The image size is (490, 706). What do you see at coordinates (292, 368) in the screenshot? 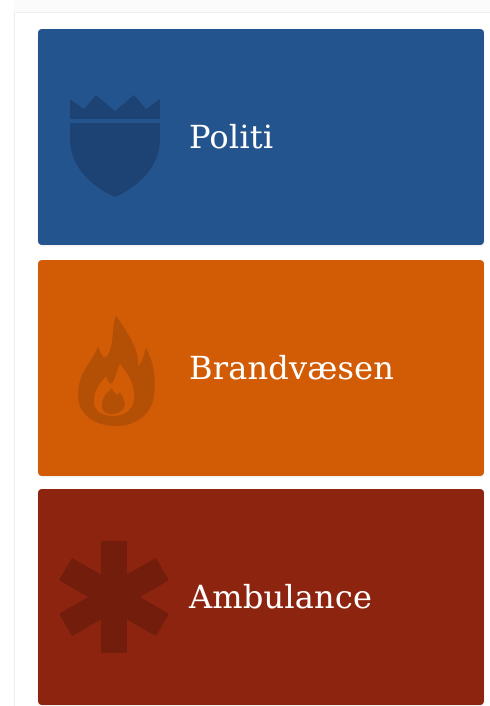
I see `fire-label: Brandvæsen` at bounding box center [292, 368].